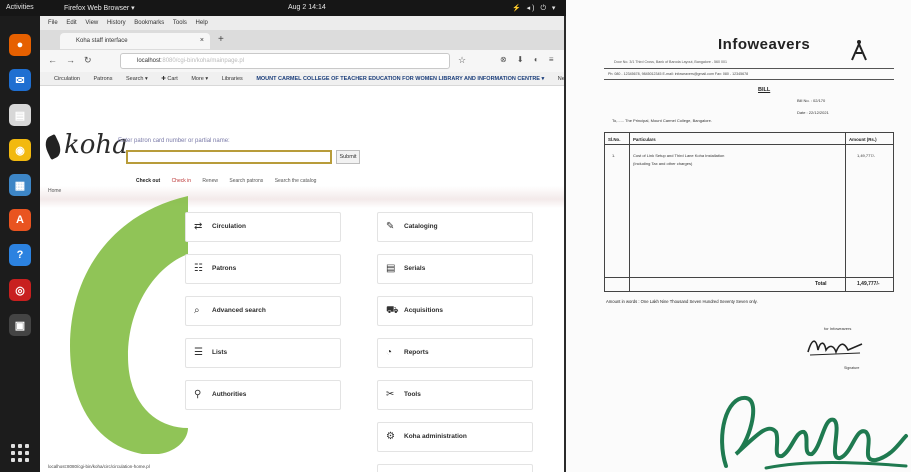  Describe the element at coordinates (137, 79) in the screenshot. I see `nav-search: Search ▾` at that location.